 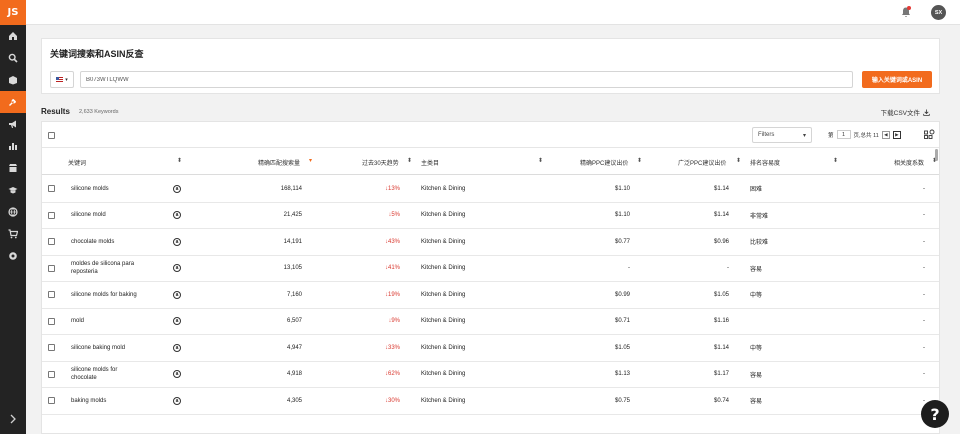 I want to click on sidebar-item-settings, so click(x=13, y=256).